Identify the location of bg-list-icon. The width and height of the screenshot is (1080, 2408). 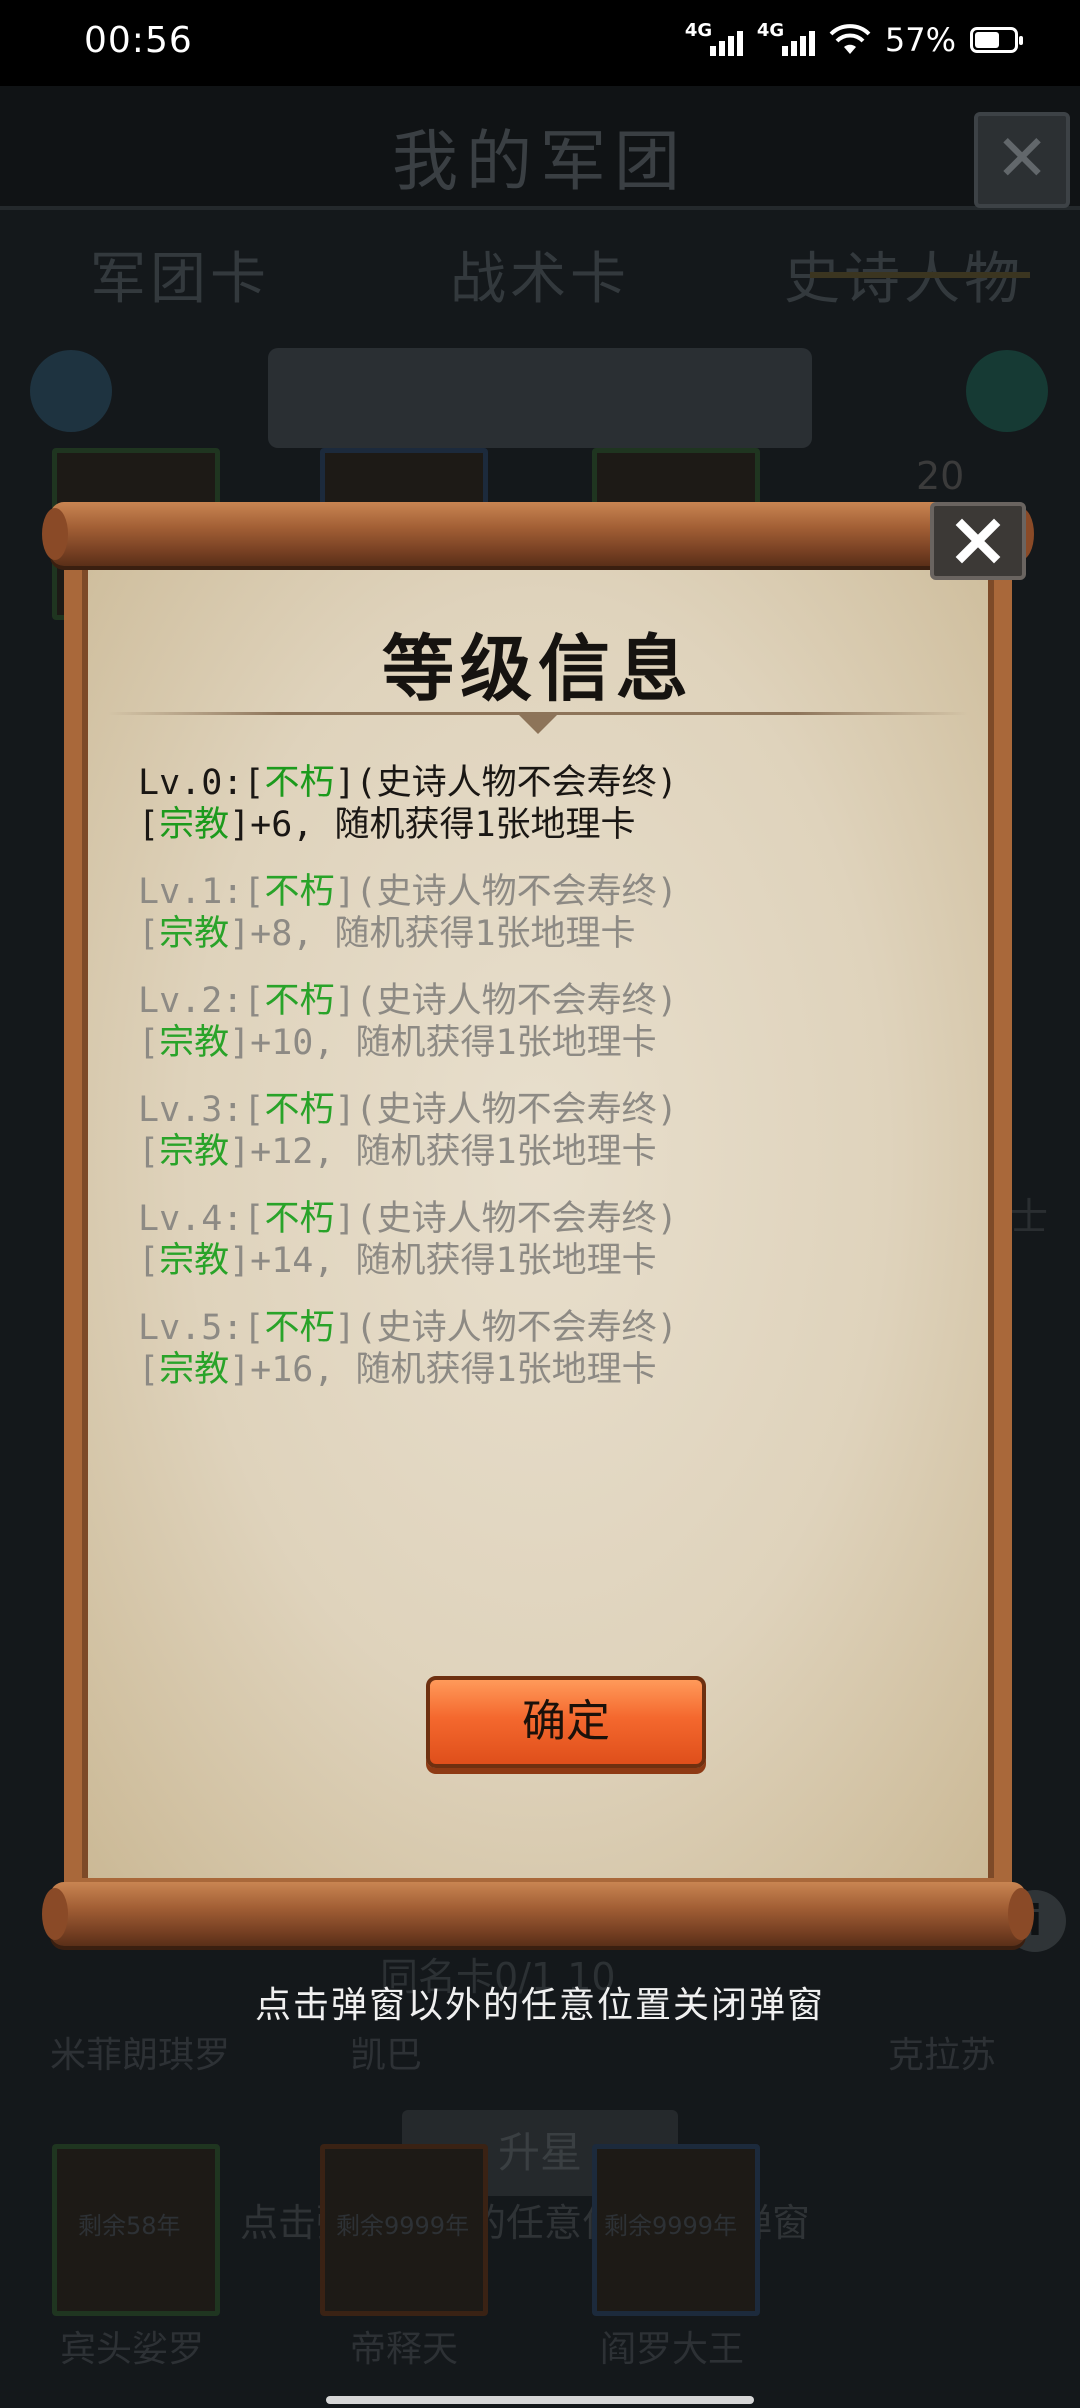
(71, 391).